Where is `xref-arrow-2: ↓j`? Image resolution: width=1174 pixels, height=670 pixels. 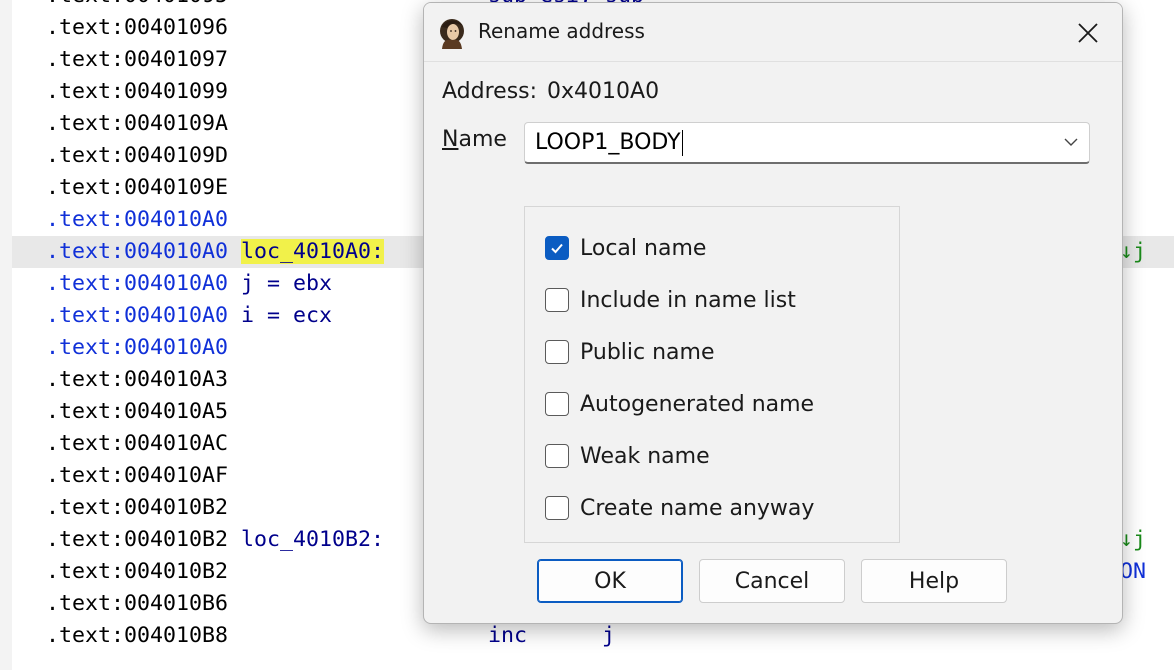 xref-arrow-2: ↓j is located at coordinates (1133, 539).